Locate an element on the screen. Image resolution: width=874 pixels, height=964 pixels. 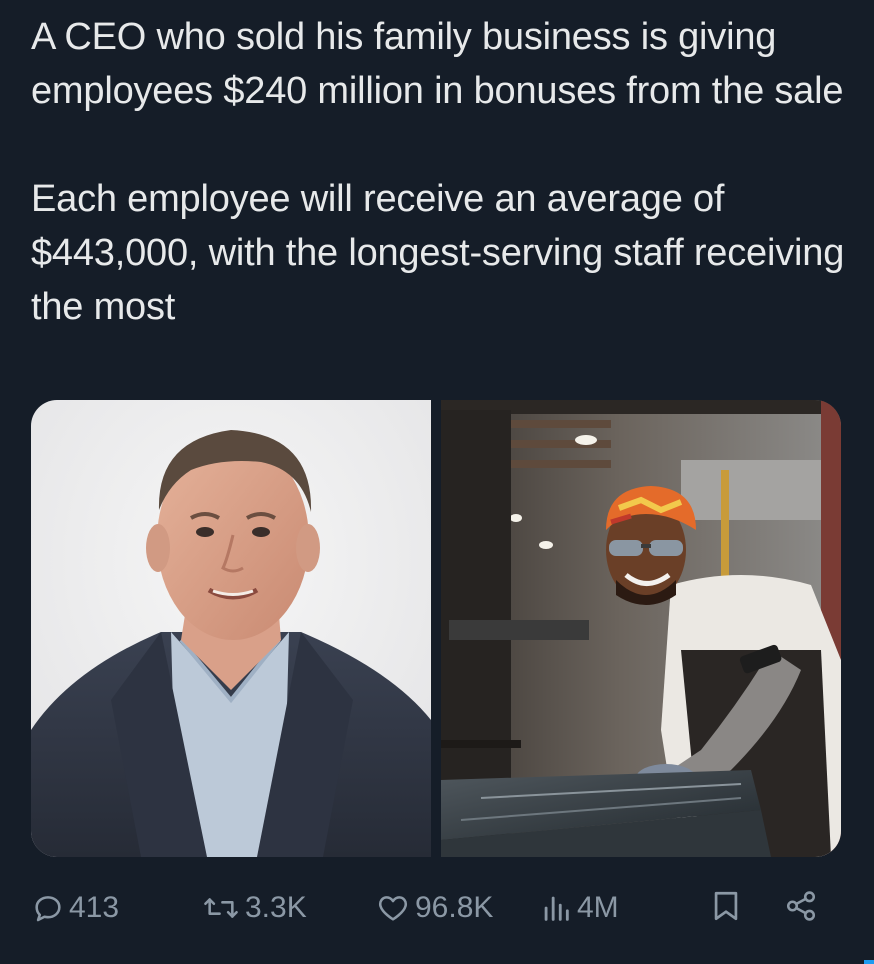
retweet-button: 3.3K is located at coordinates (254, 908).